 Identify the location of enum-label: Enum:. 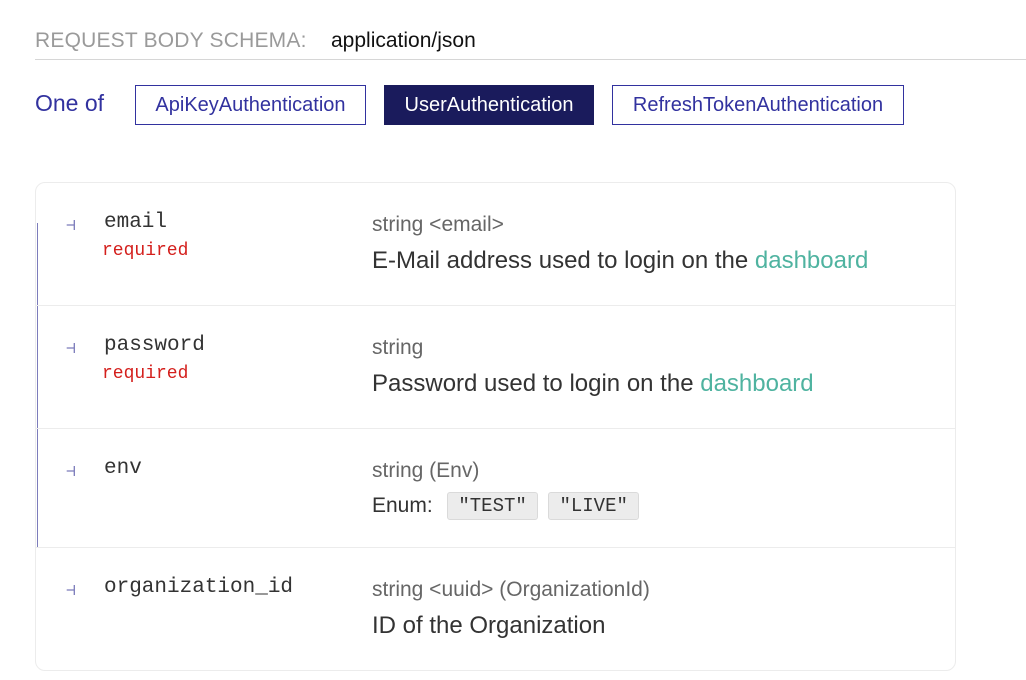
(402, 505).